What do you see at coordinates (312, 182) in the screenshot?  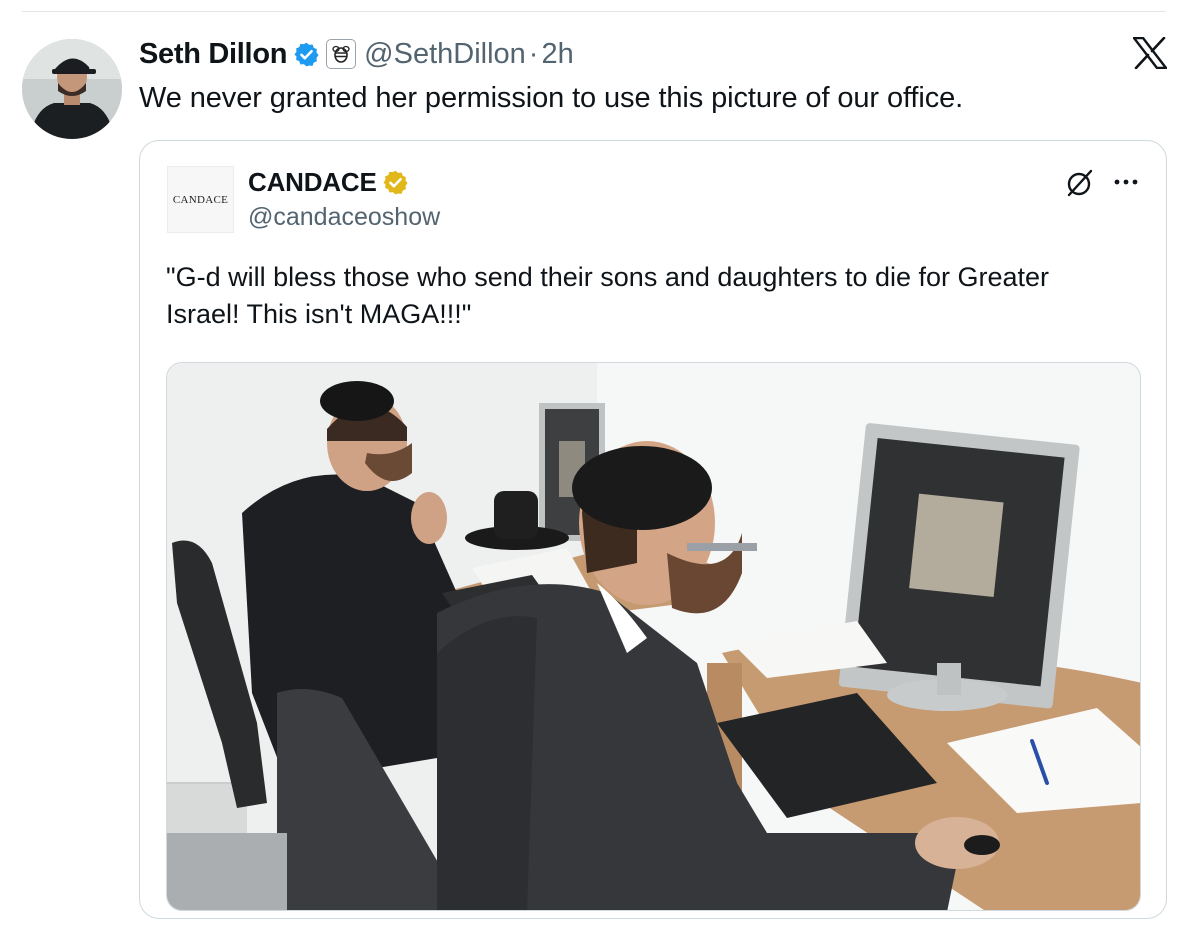 I see `quoted-author-name: CANDACE` at bounding box center [312, 182].